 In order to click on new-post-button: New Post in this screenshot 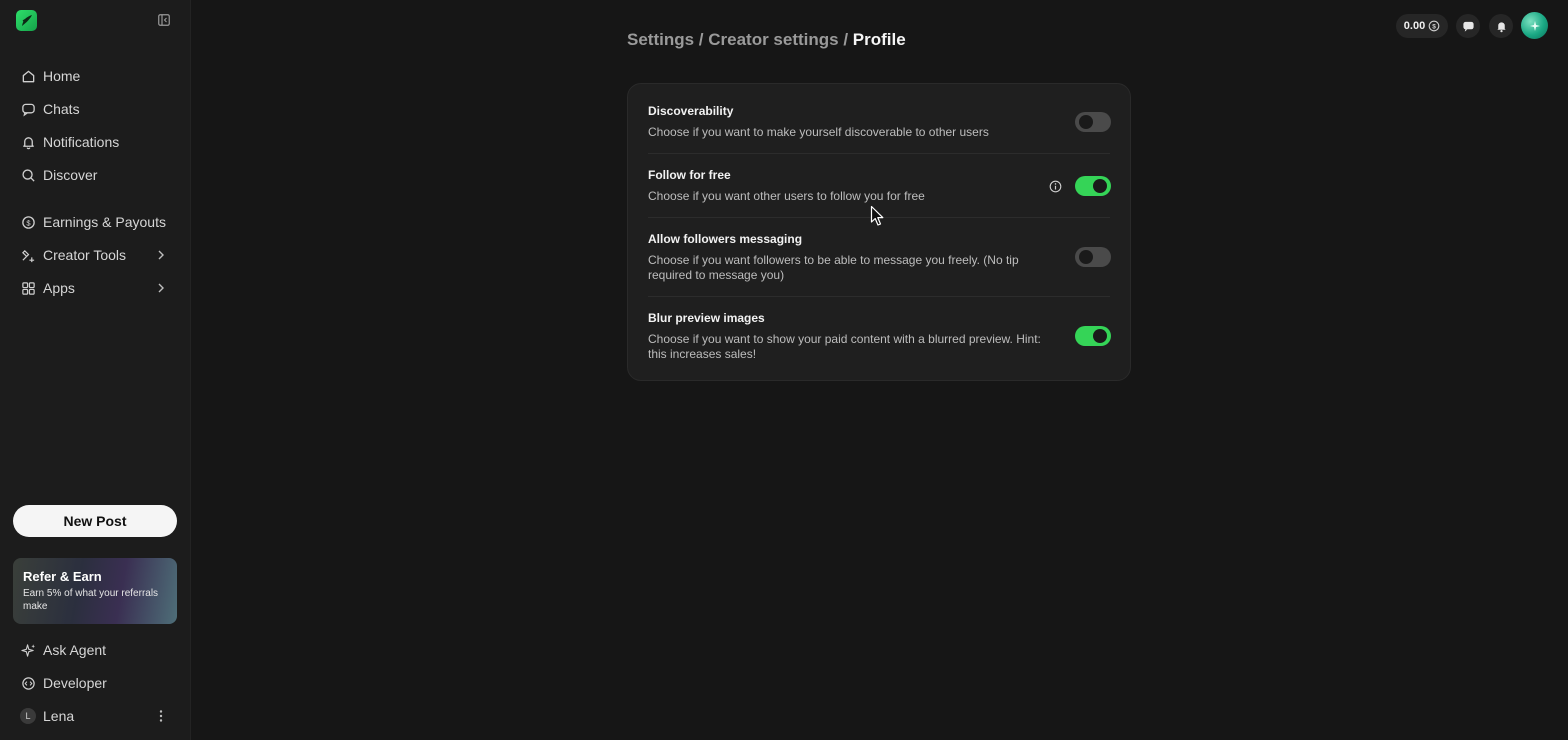, I will do `click(95, 521)`.